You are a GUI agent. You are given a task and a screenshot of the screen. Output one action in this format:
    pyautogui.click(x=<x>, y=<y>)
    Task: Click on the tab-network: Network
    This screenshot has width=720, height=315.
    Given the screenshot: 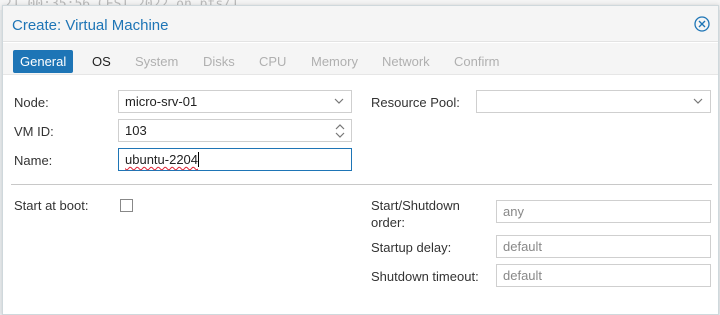 What is the action you would take?
    pyautogui.click(x=406, y=61)
    